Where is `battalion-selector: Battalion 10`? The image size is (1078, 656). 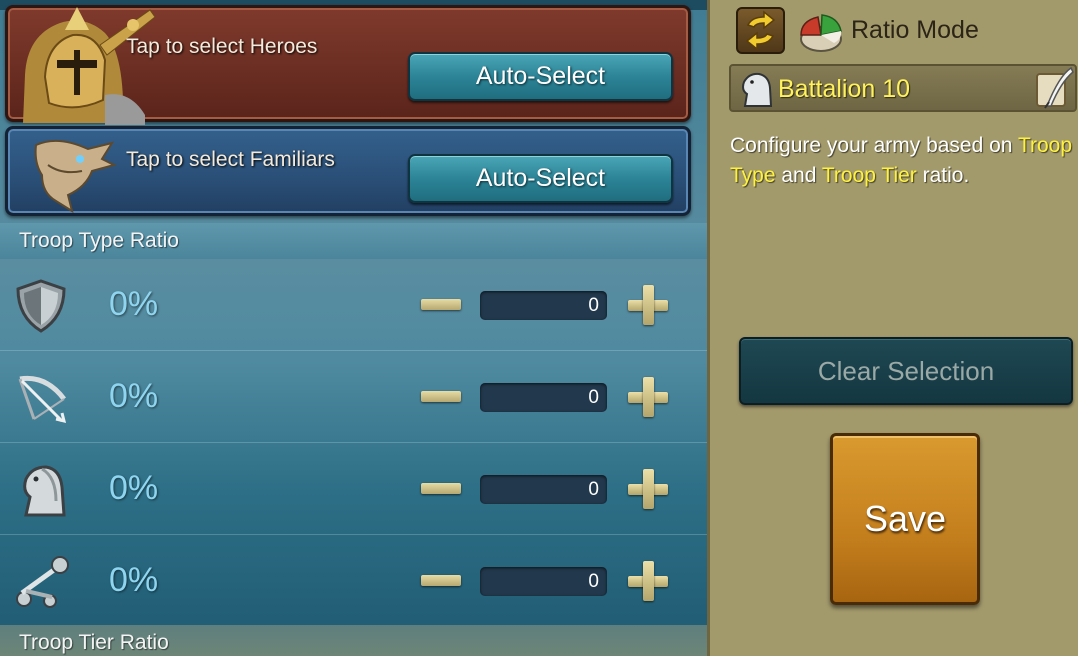 battalion-selector: Battalion 10 is located at coordinates (903, 88).